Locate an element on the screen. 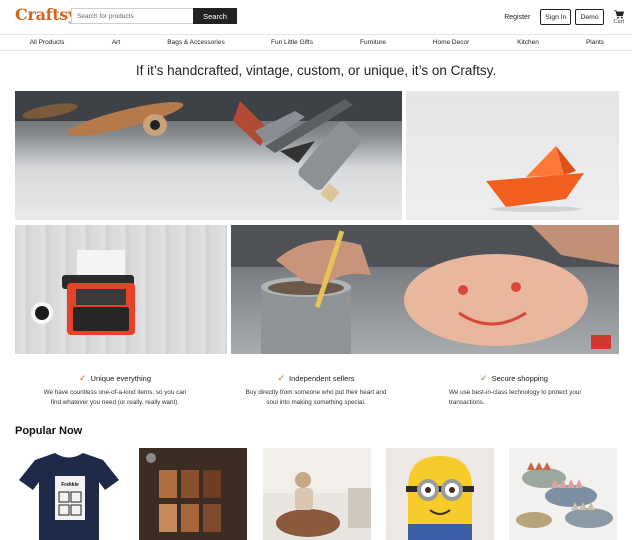  demo-button: Demo is located at coordinates (589, 17).